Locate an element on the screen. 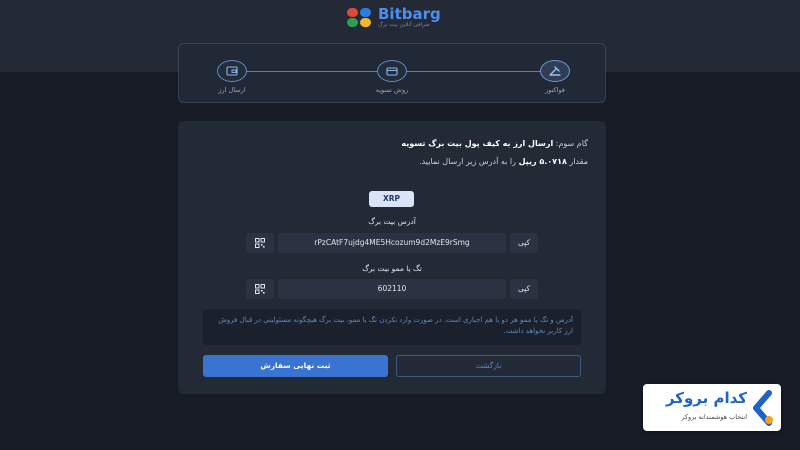  broker-watermark: کدام بروکر انتخاب هوشمندانه بروکر is located at coordinates (712, 407).